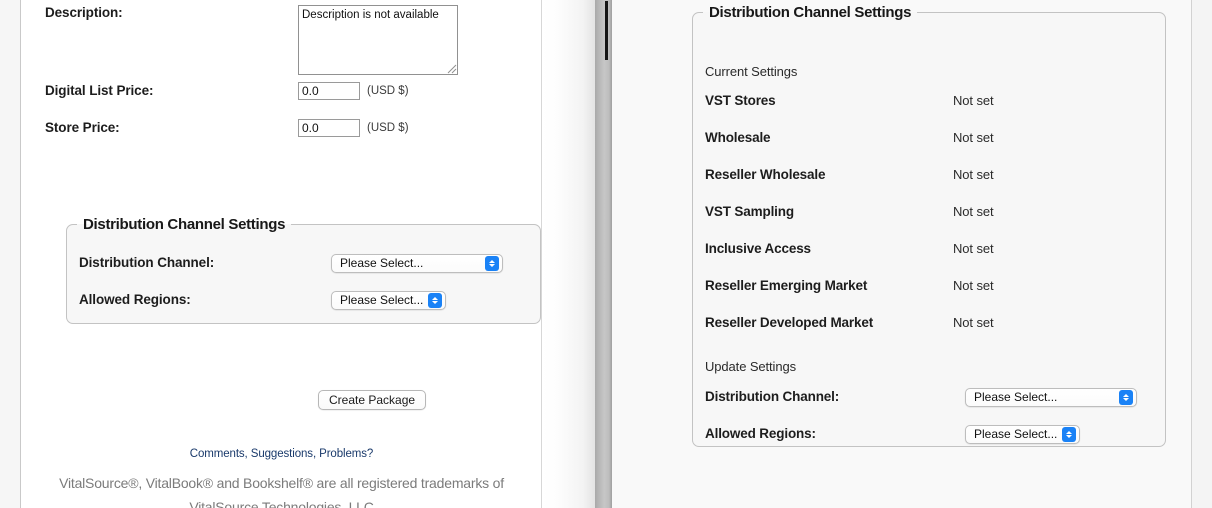 The height and width of the screenshot is (508, 1212). I want to click on right-allowed-regions-label: Allowed Regions:, so click(760, 433).